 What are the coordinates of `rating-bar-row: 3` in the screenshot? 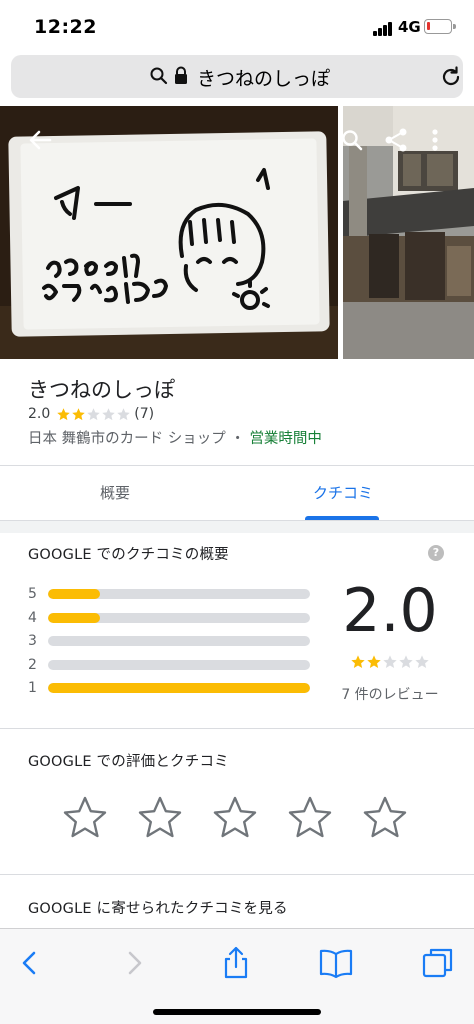 It's located at (169, 641).